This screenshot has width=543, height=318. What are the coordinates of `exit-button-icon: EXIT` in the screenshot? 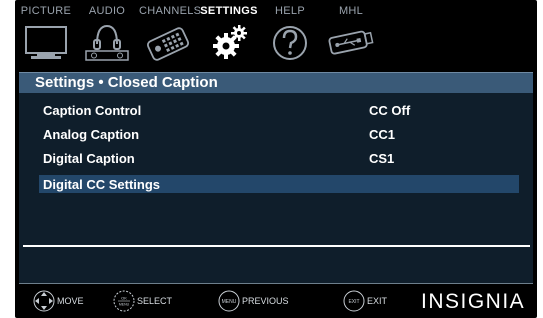 It's located at (354, 301).